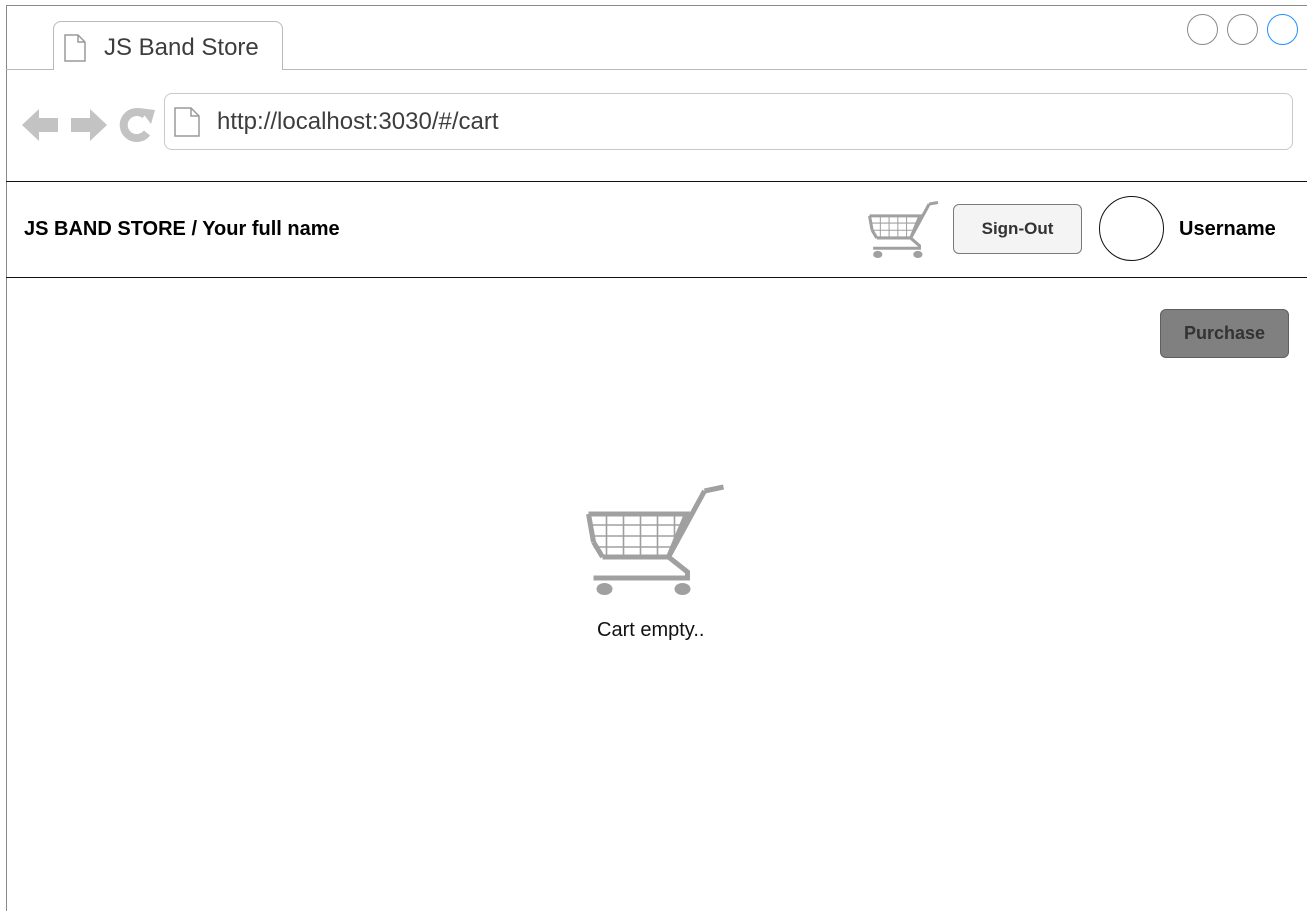  I want to click on arrow-right-icon, so click(88, 127).